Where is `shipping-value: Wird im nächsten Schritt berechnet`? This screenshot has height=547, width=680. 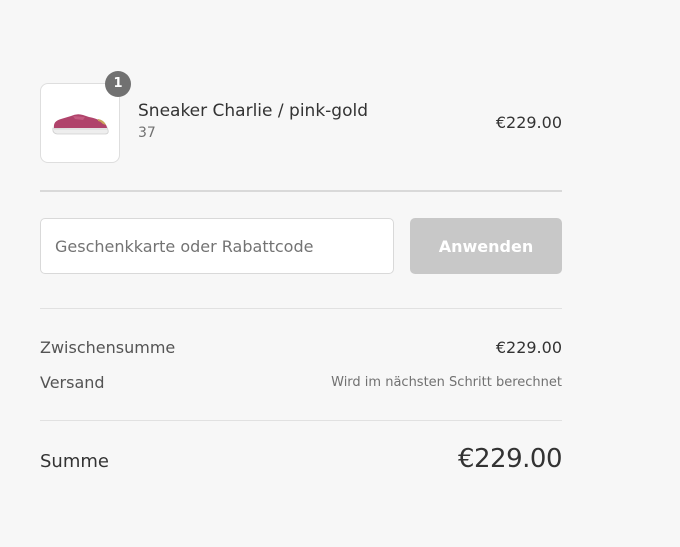 shipping-value: Wird im nächsten Schritt berechnet is located at coordinates (446, 382).